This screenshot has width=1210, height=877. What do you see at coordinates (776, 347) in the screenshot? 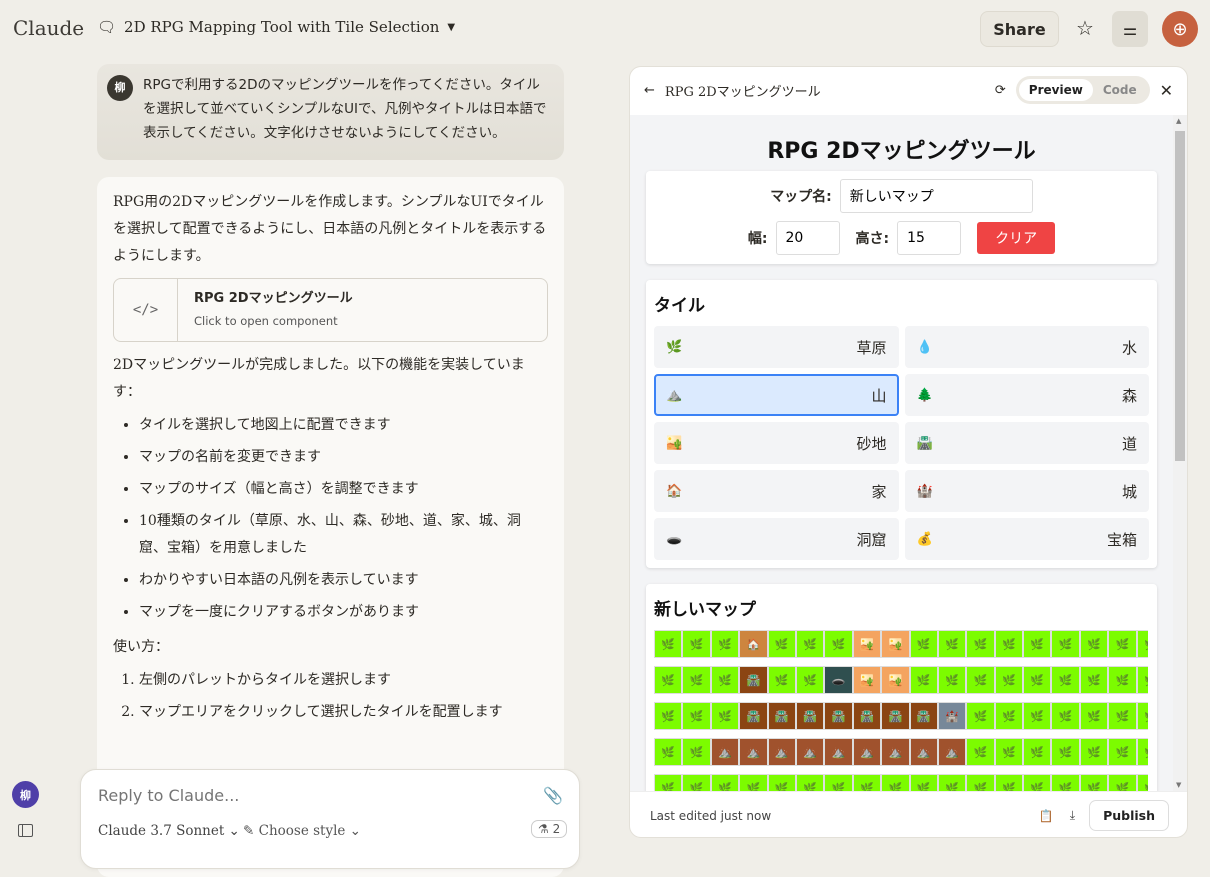
I see `tile-grass: 🌿 草原` at bounding box center [776, 347].